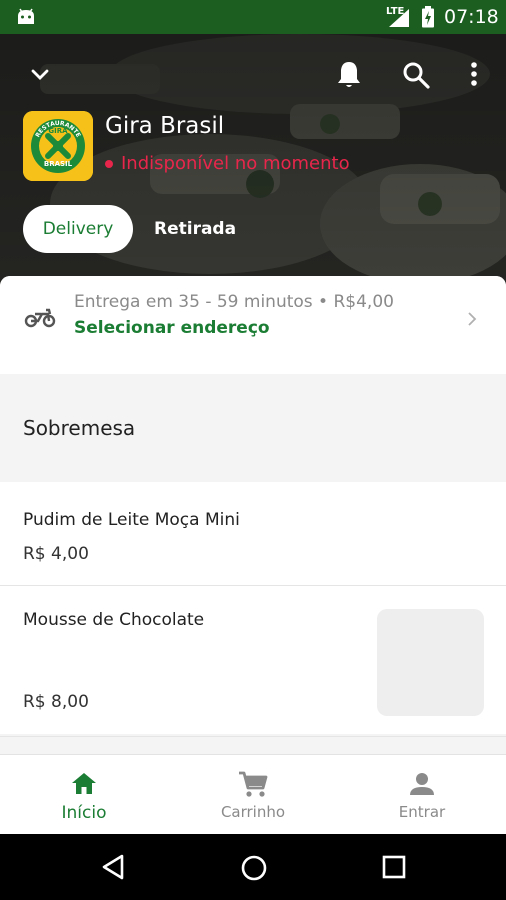 Image resolution: width=506 pixels, height=900 pixels. What do you see at coordinates (253, 17) in the screenshot?
I see `status-bar: LTE 07:18` at bounding box center [253, 17].